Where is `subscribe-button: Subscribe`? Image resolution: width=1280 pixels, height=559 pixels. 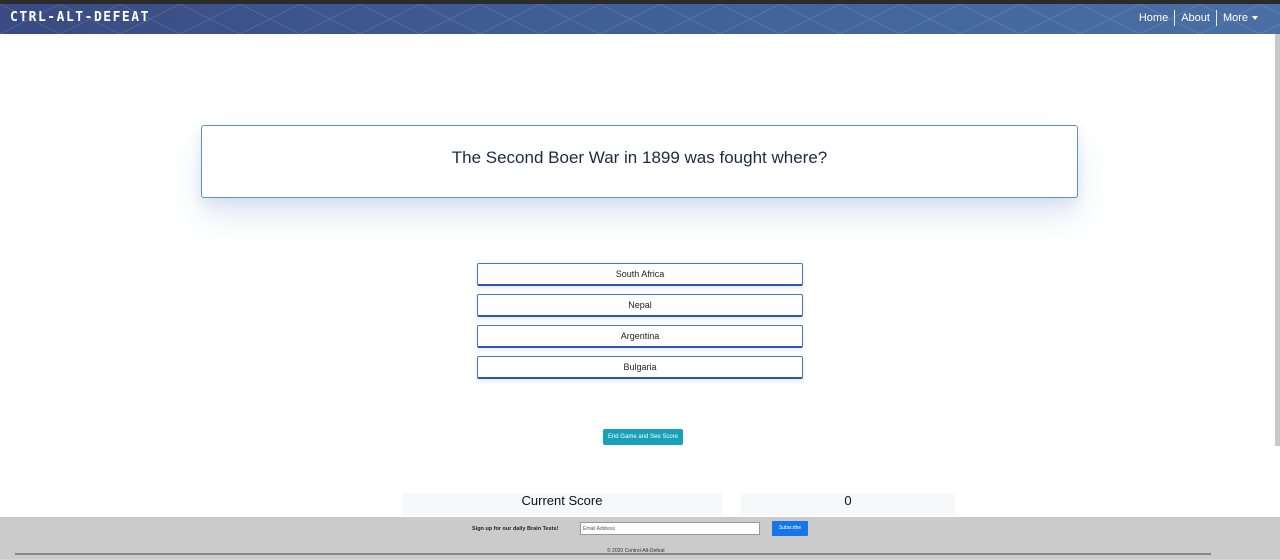
subscribe-button: Subscribe is located at coordinates (790, 528).